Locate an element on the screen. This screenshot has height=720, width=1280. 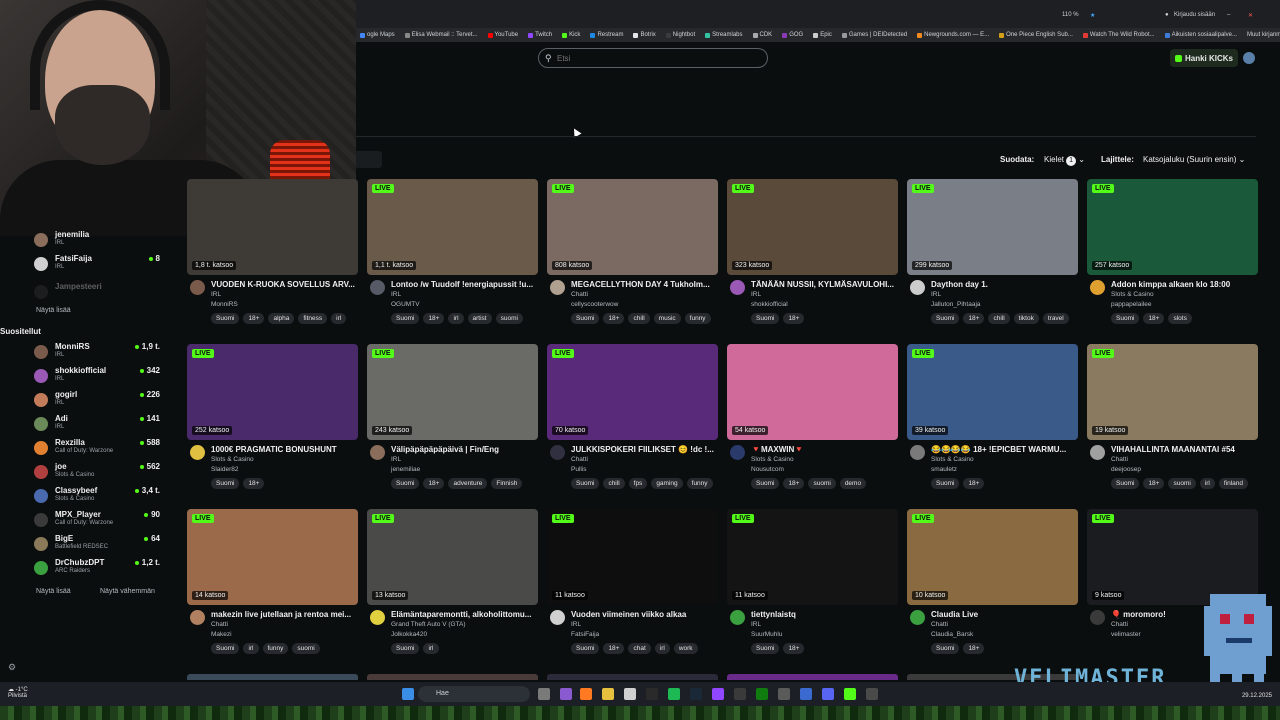
app-icon is located at coordinates (740, 694).